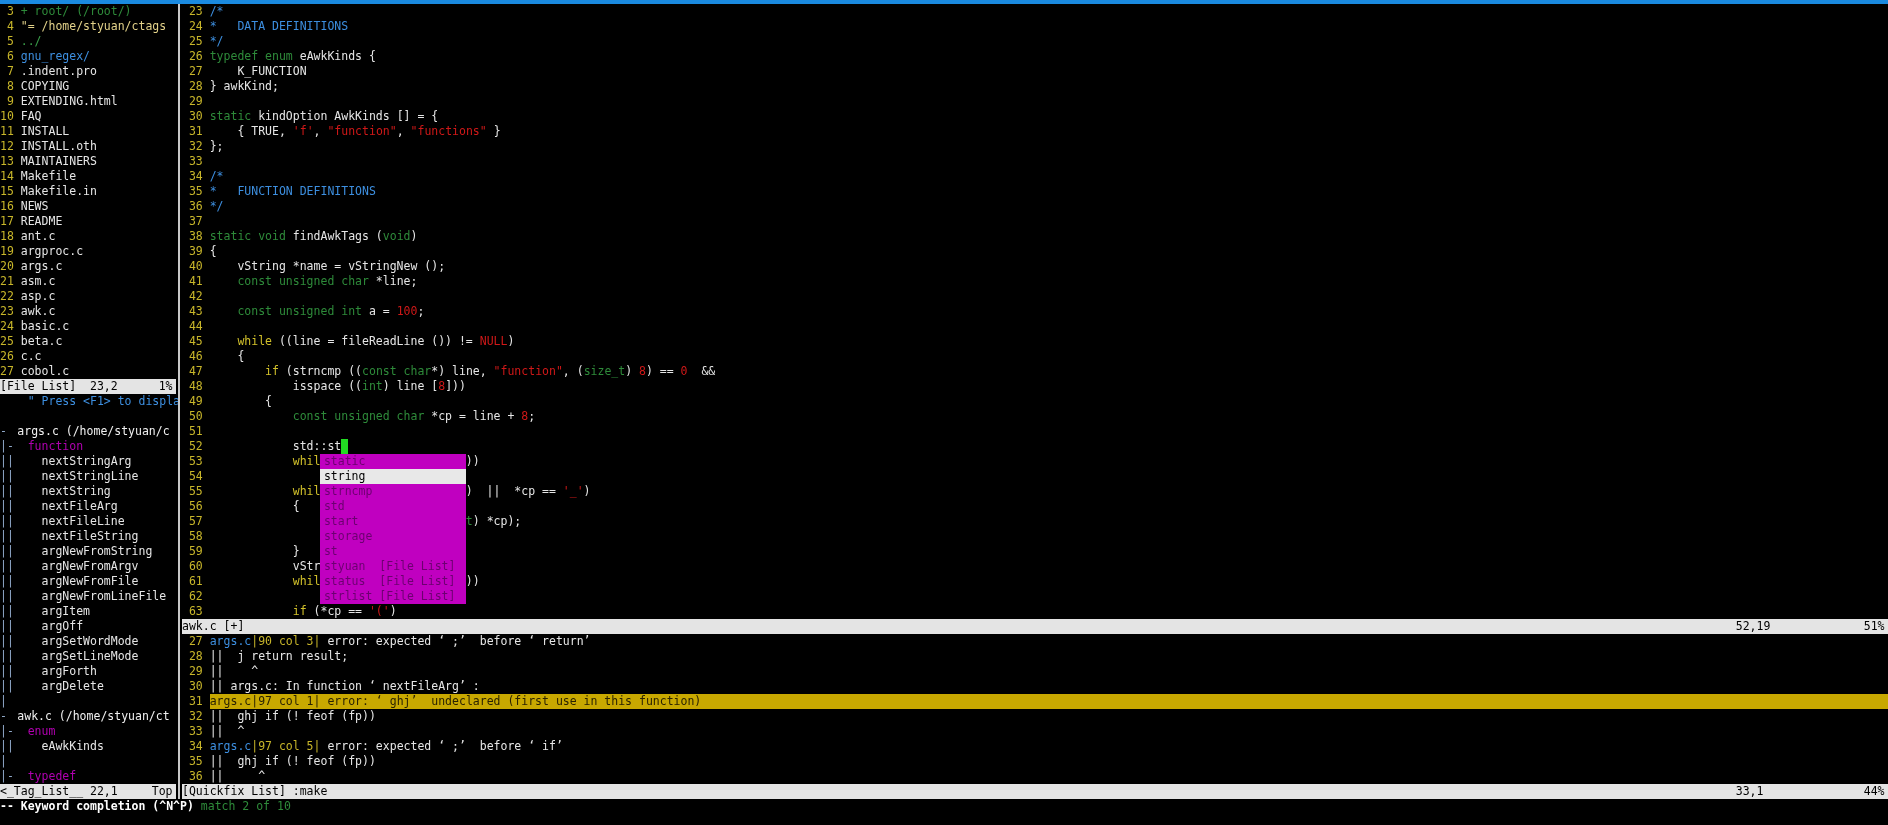 The image size is (1888, 825). I want to click on tag-entry: argNewFromString, so click(83, 551).